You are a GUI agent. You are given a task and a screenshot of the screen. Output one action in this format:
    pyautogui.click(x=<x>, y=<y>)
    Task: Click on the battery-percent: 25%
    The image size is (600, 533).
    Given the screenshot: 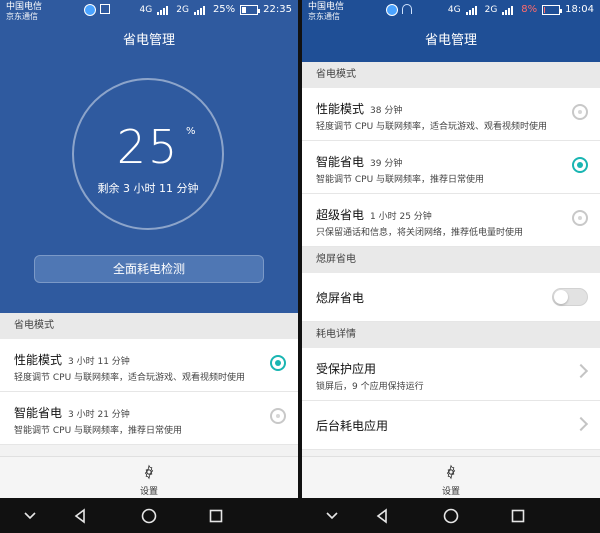 What is the action you would take?
    pyautogui.click(x=224, y=9)
    